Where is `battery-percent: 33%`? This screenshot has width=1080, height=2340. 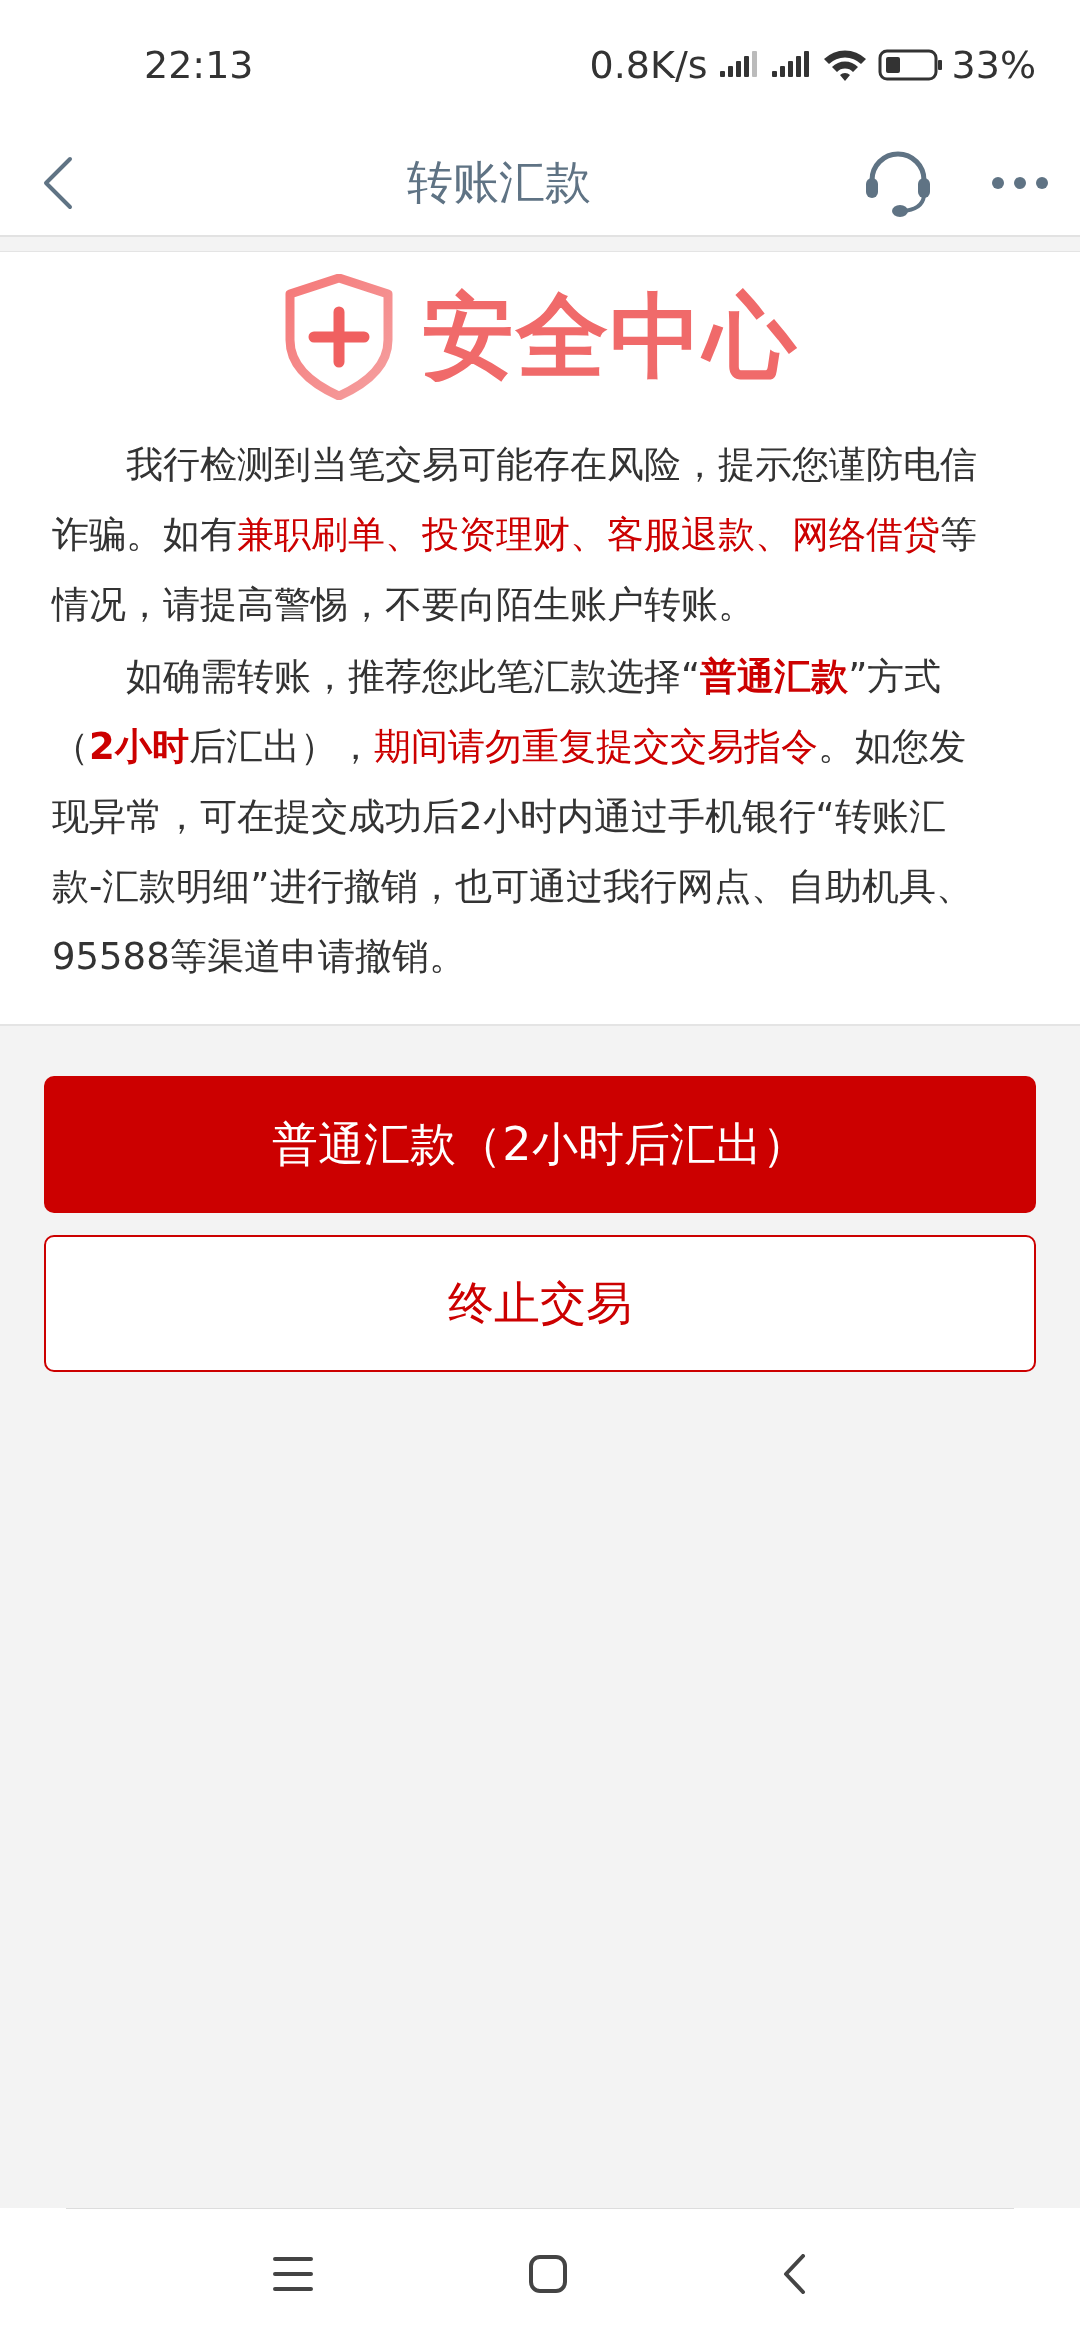 battery-percent: 33% is located at coordinates (993, 65).